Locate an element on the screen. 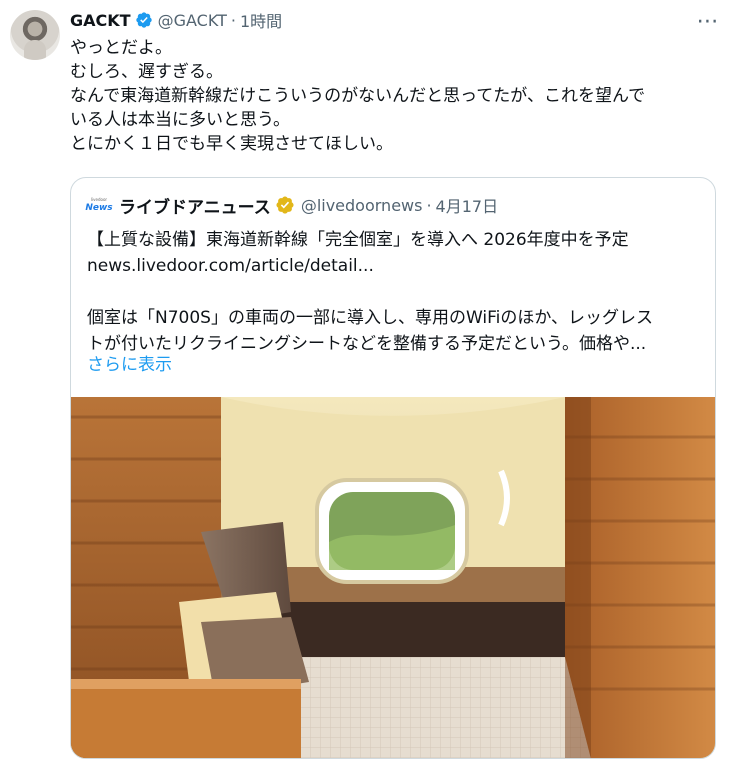  tweet-time: 1時間 is located at coordinates (261, 20).